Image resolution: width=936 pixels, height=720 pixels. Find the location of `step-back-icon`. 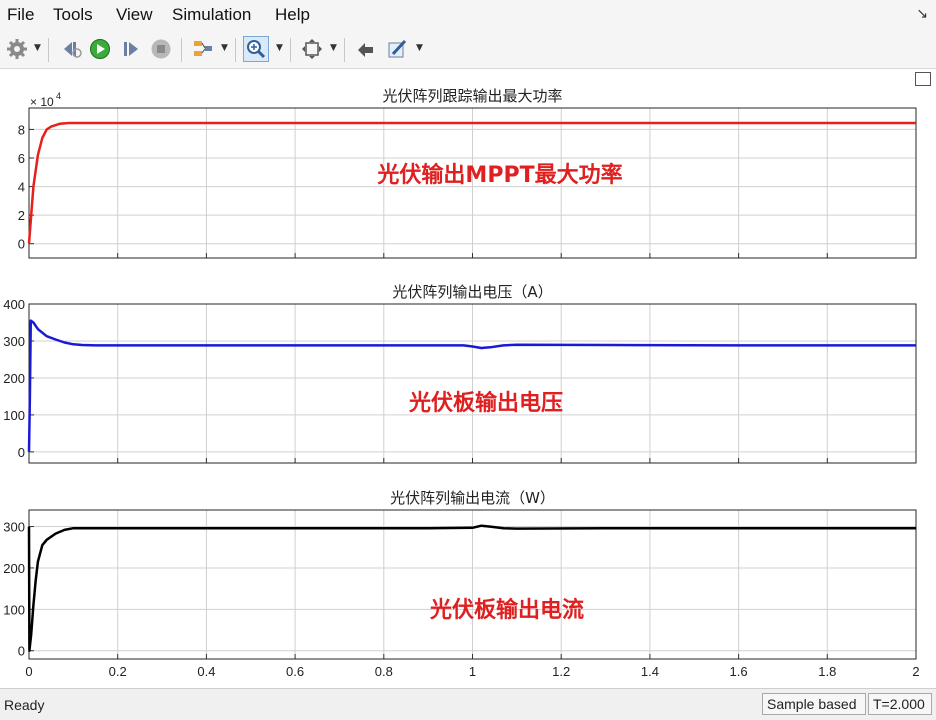

step-back-icon is located at coordinates (71, 49).